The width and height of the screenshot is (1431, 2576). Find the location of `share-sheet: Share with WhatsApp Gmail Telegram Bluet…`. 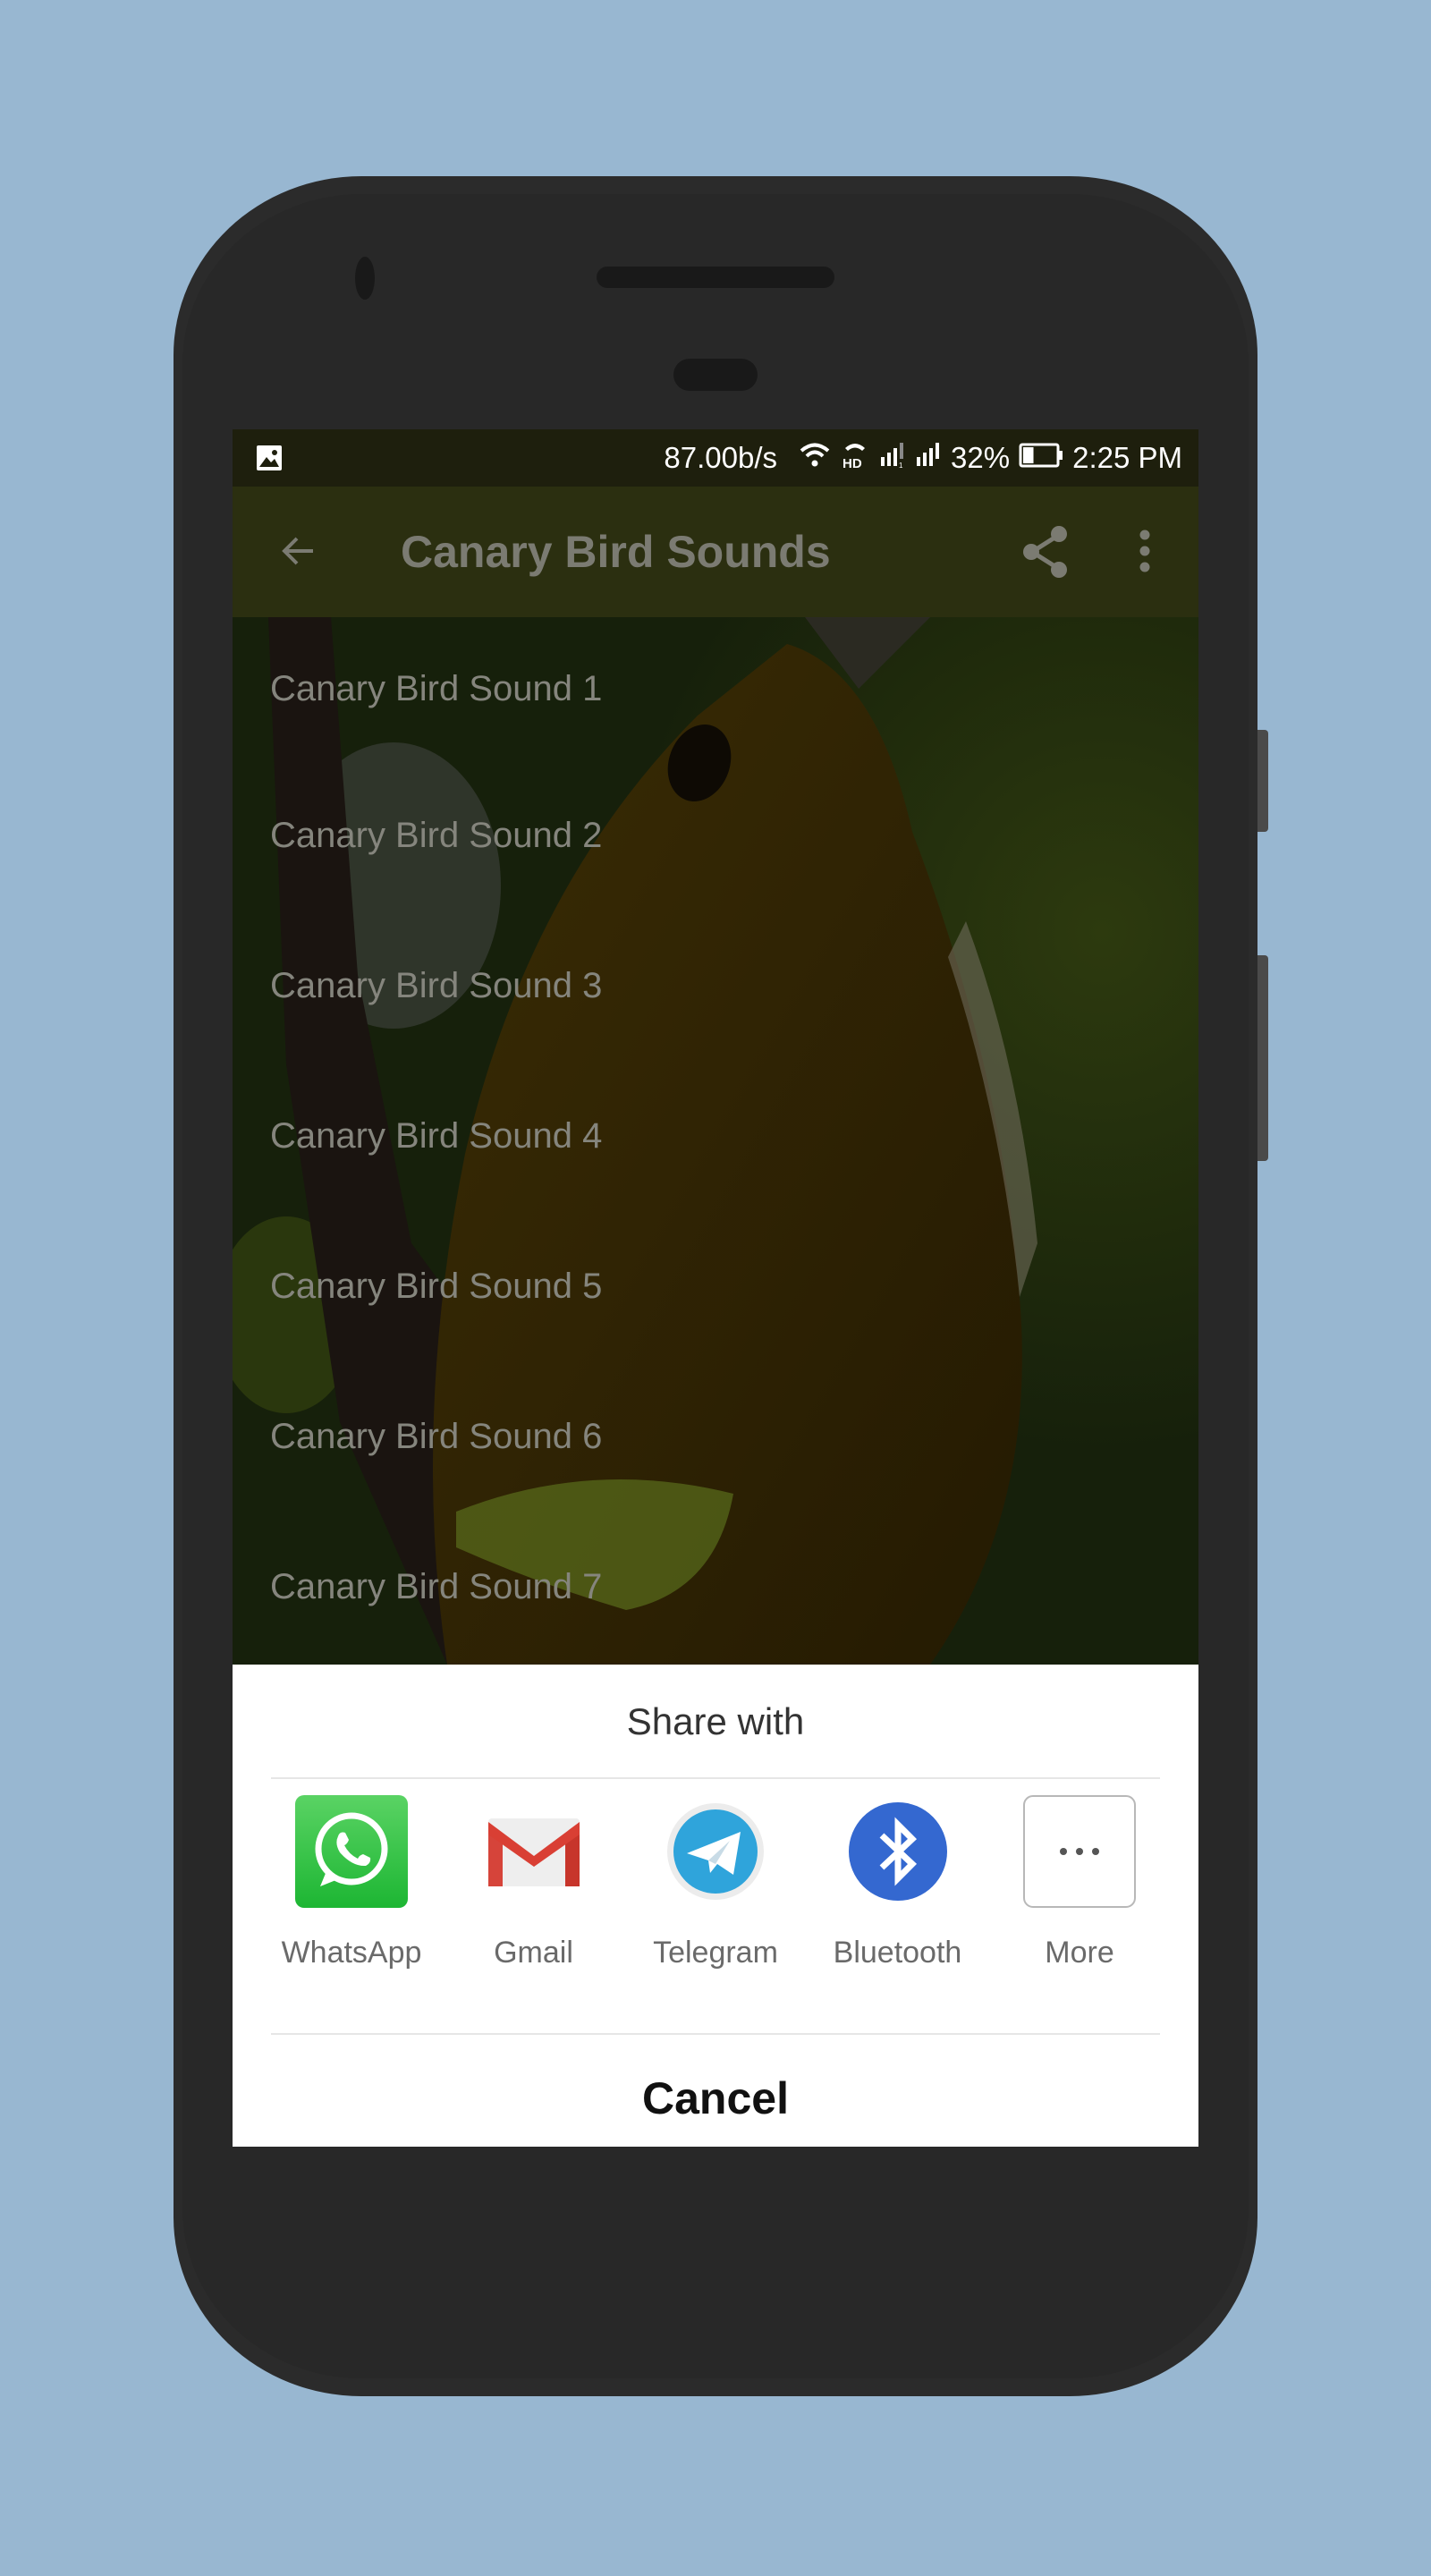

share-sheet: Share with WhatsApp Gmail Telegram Bluet… is located at coordinates (716, 1906).